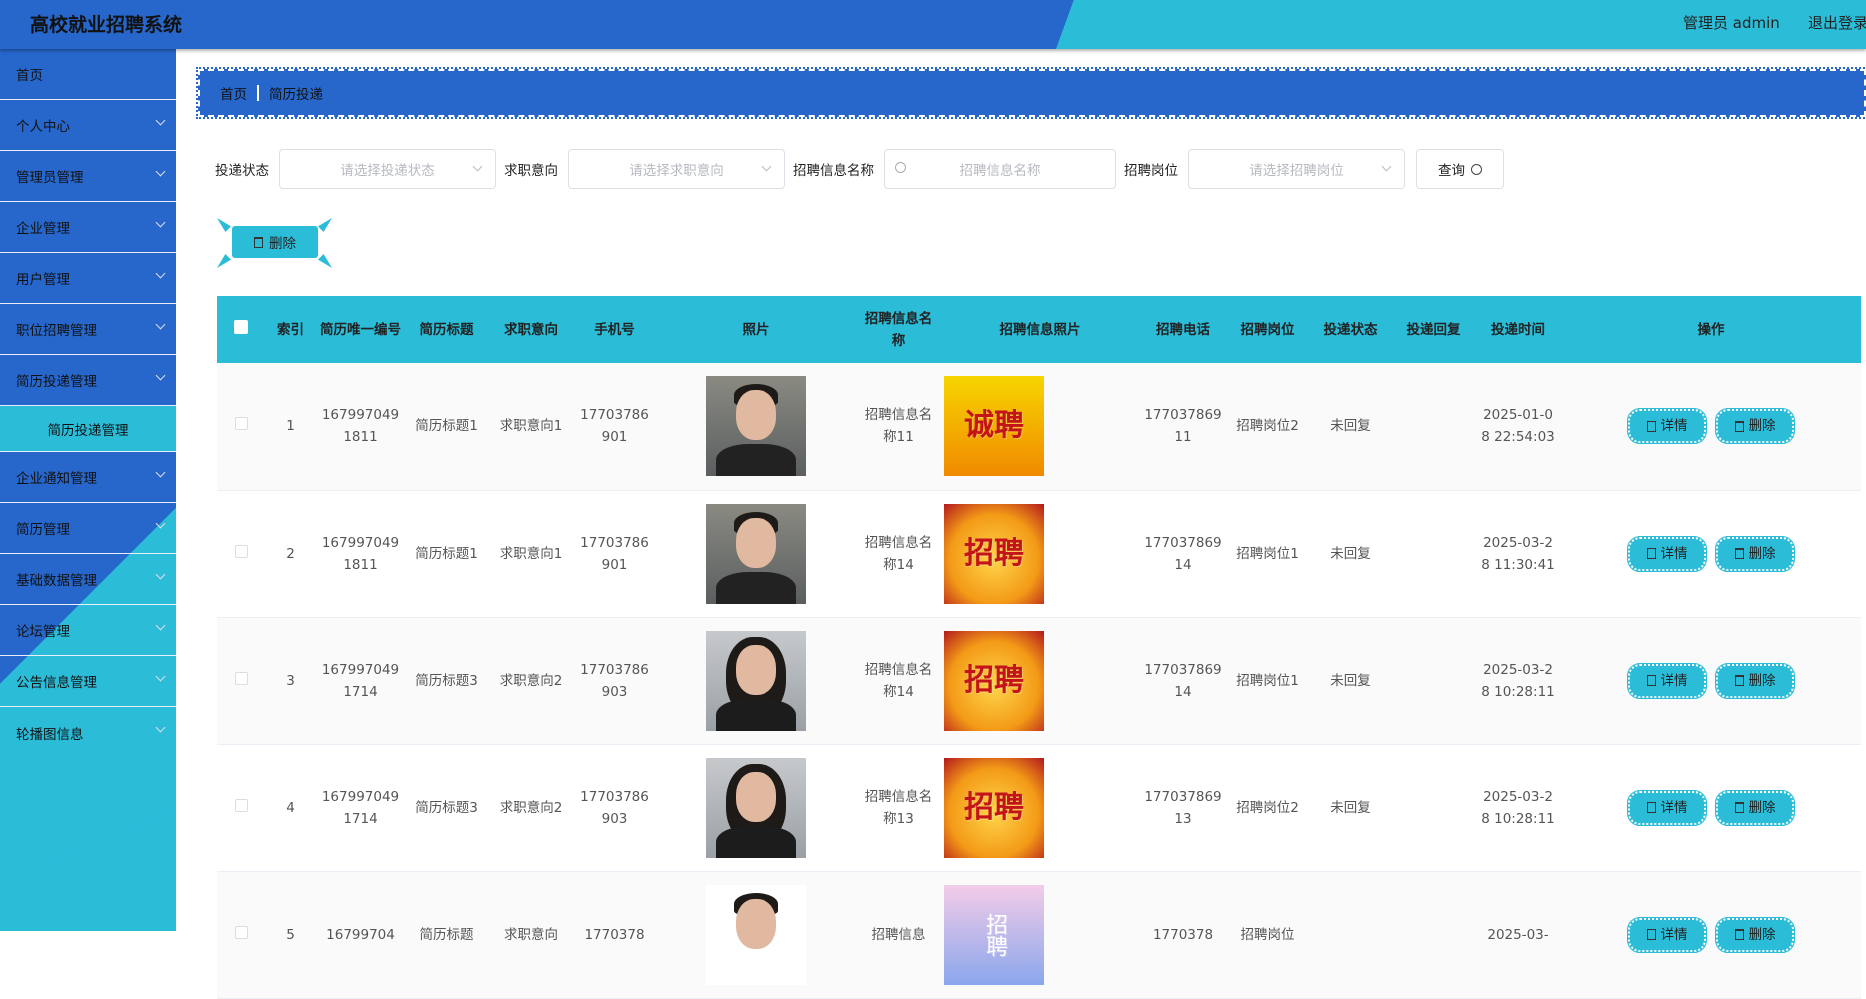  What do you see at coordinates (88, 278) in the screenshot?
I see `sidebar-item: 用户管理` at bounding box center [88, 278].